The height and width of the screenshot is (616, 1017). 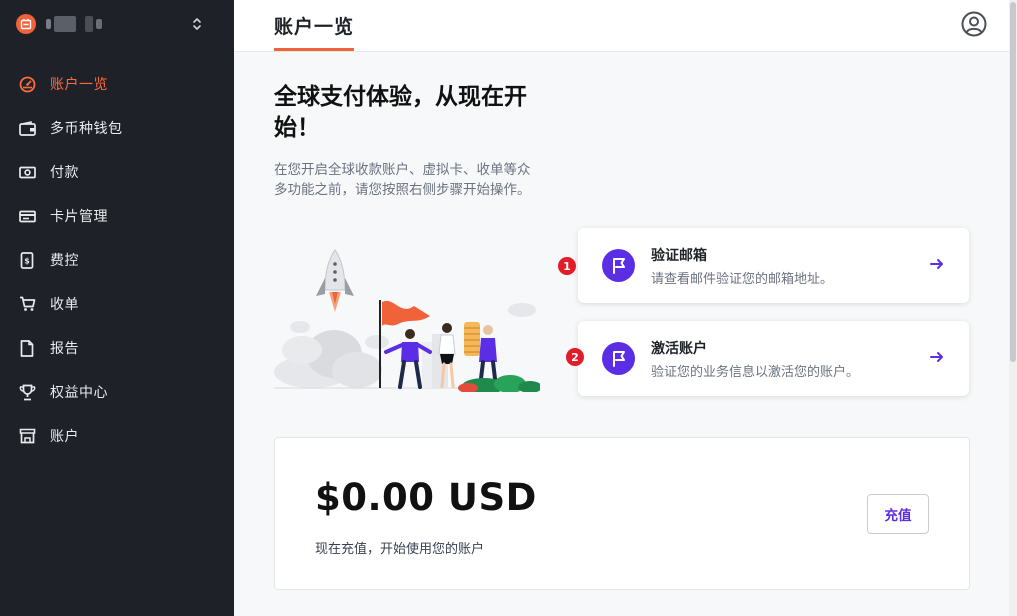 I want to click on step-description: 请查看邮件验证您的邮箱地址。, so click(x=742, y=279).